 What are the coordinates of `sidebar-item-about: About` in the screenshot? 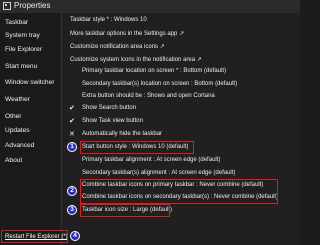 It's located at (13, 160).